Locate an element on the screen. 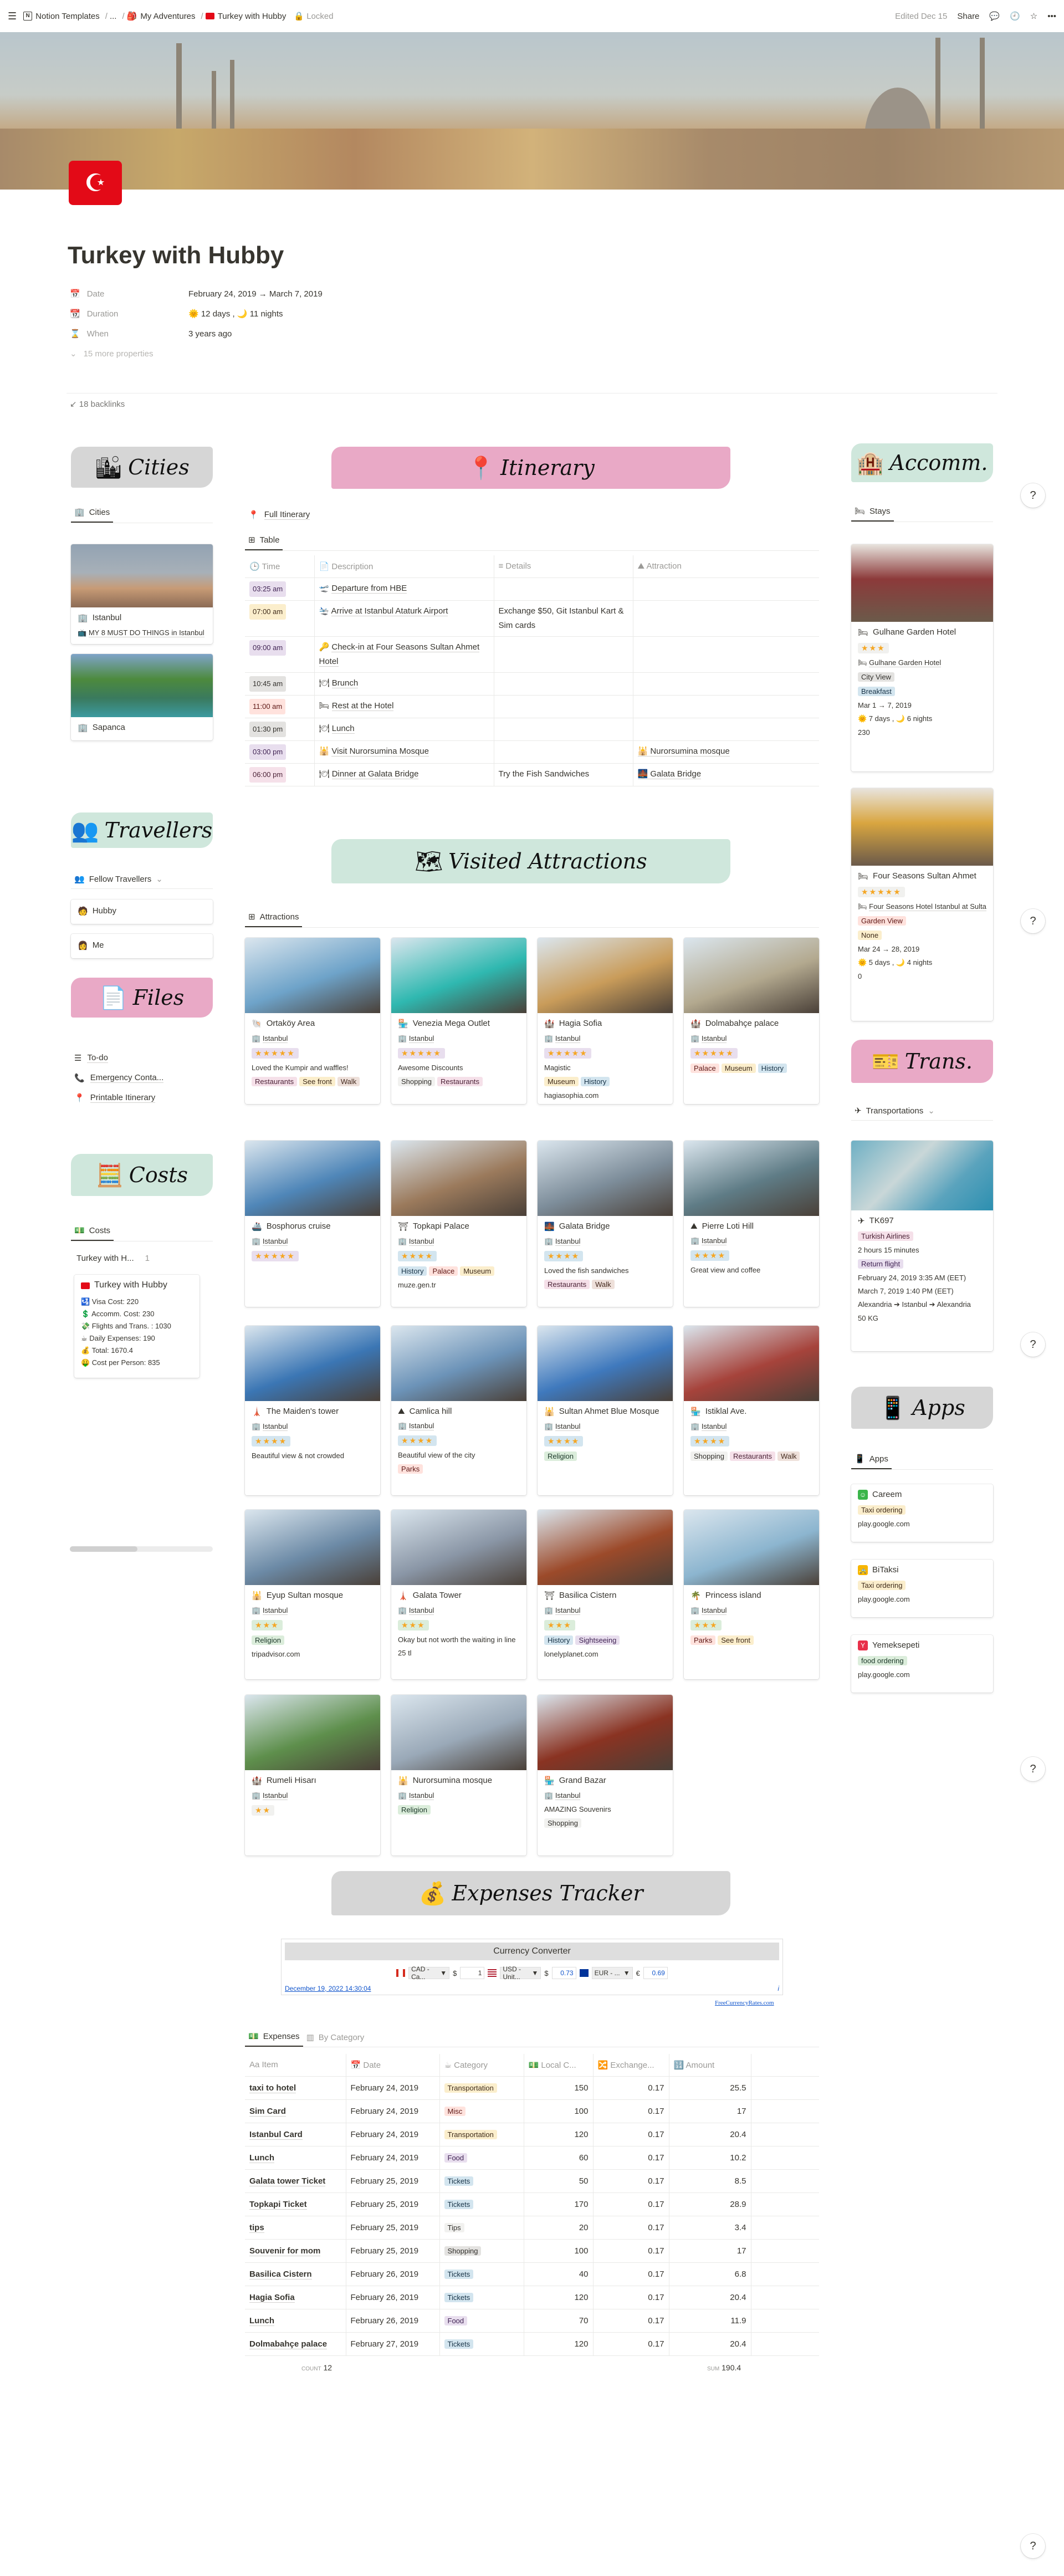 This screenshot has height=2576, width=1064. attraction-card: 🕌 Nurorsumina mosque 🏢 Istanbul Religion is located at coordinates (458, 1776).